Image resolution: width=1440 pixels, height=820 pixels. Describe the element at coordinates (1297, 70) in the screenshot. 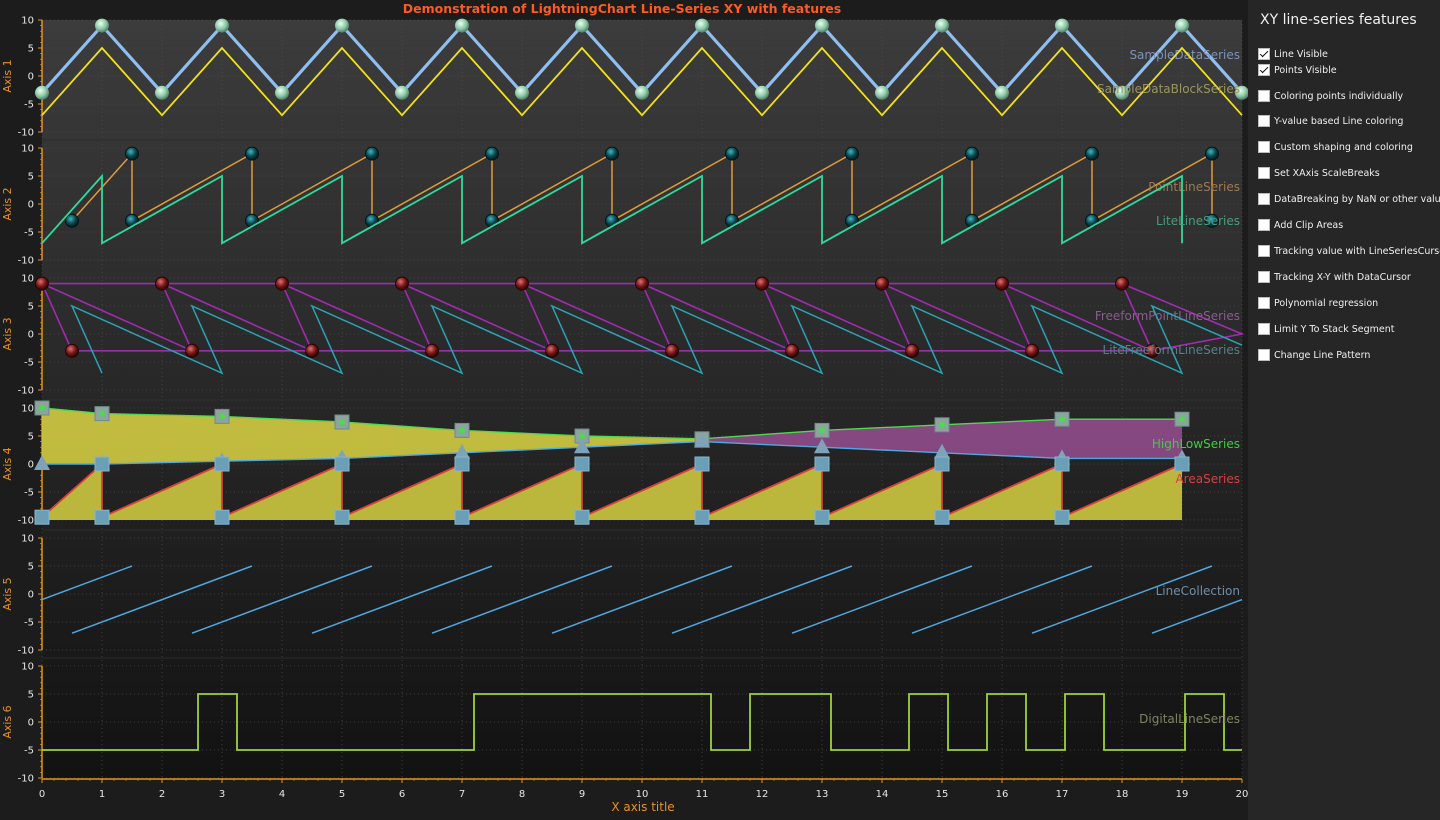

I see `feature-option-1: Points Visible` at that location.